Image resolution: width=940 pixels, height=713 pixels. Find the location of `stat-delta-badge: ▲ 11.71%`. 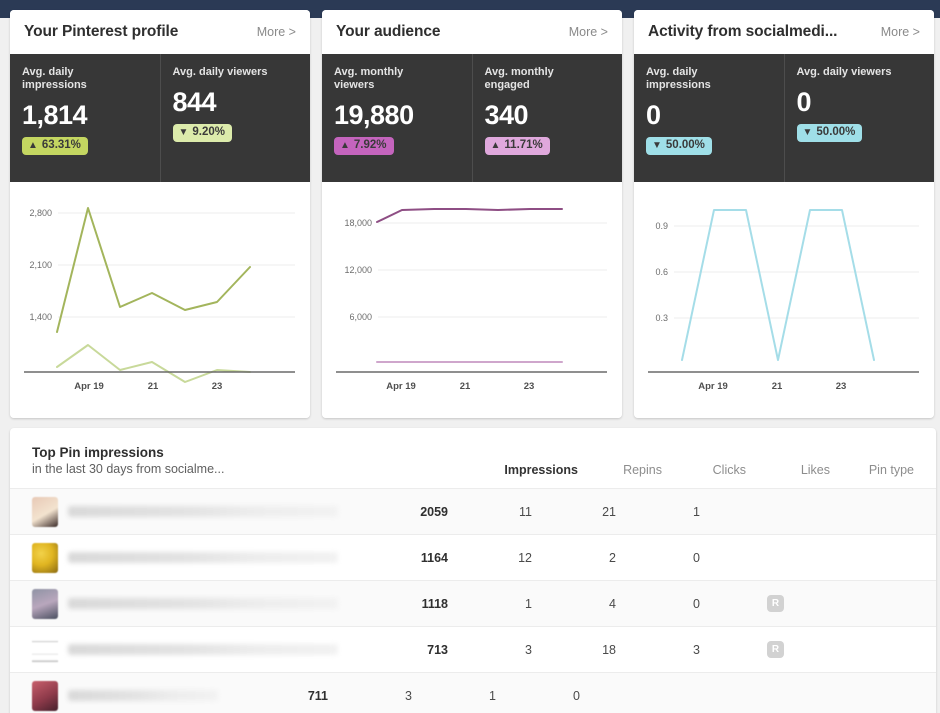

stat-delta-badge: ▲ 11.71% is located at coordinates (517, 146).